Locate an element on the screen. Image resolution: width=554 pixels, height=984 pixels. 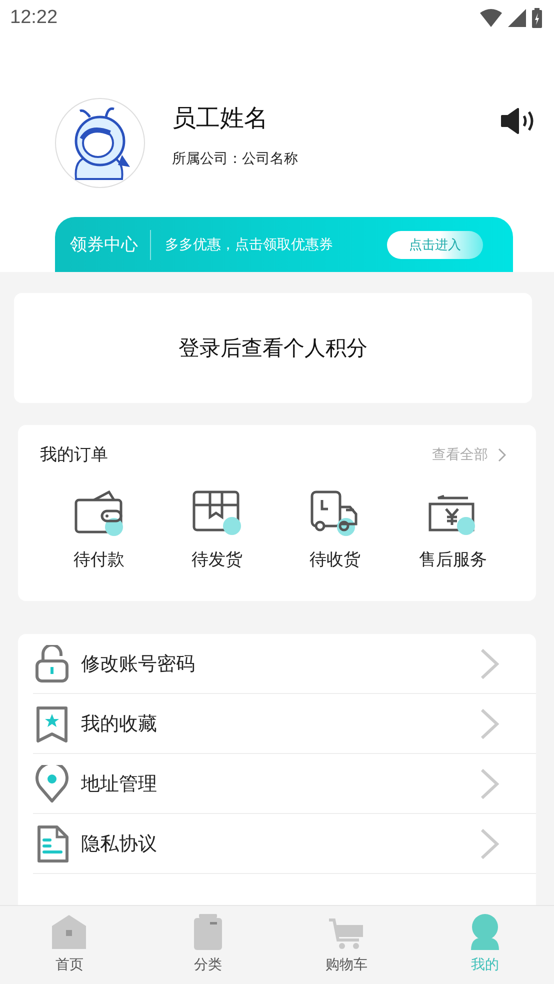
status-time: 12:22 is located at coordinates (34, 18).